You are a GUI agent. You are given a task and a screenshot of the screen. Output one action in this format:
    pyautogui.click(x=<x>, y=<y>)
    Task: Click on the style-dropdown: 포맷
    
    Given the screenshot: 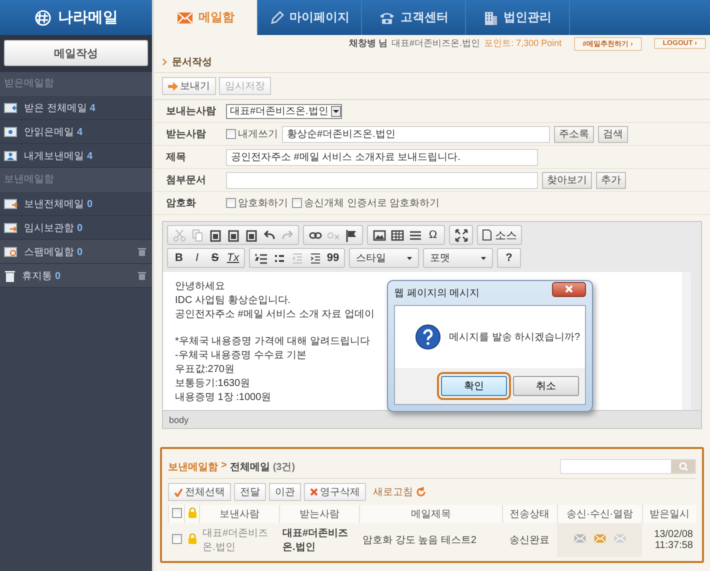 What is the action you would take?
    pyautogui.click(x=458, y=258)
    